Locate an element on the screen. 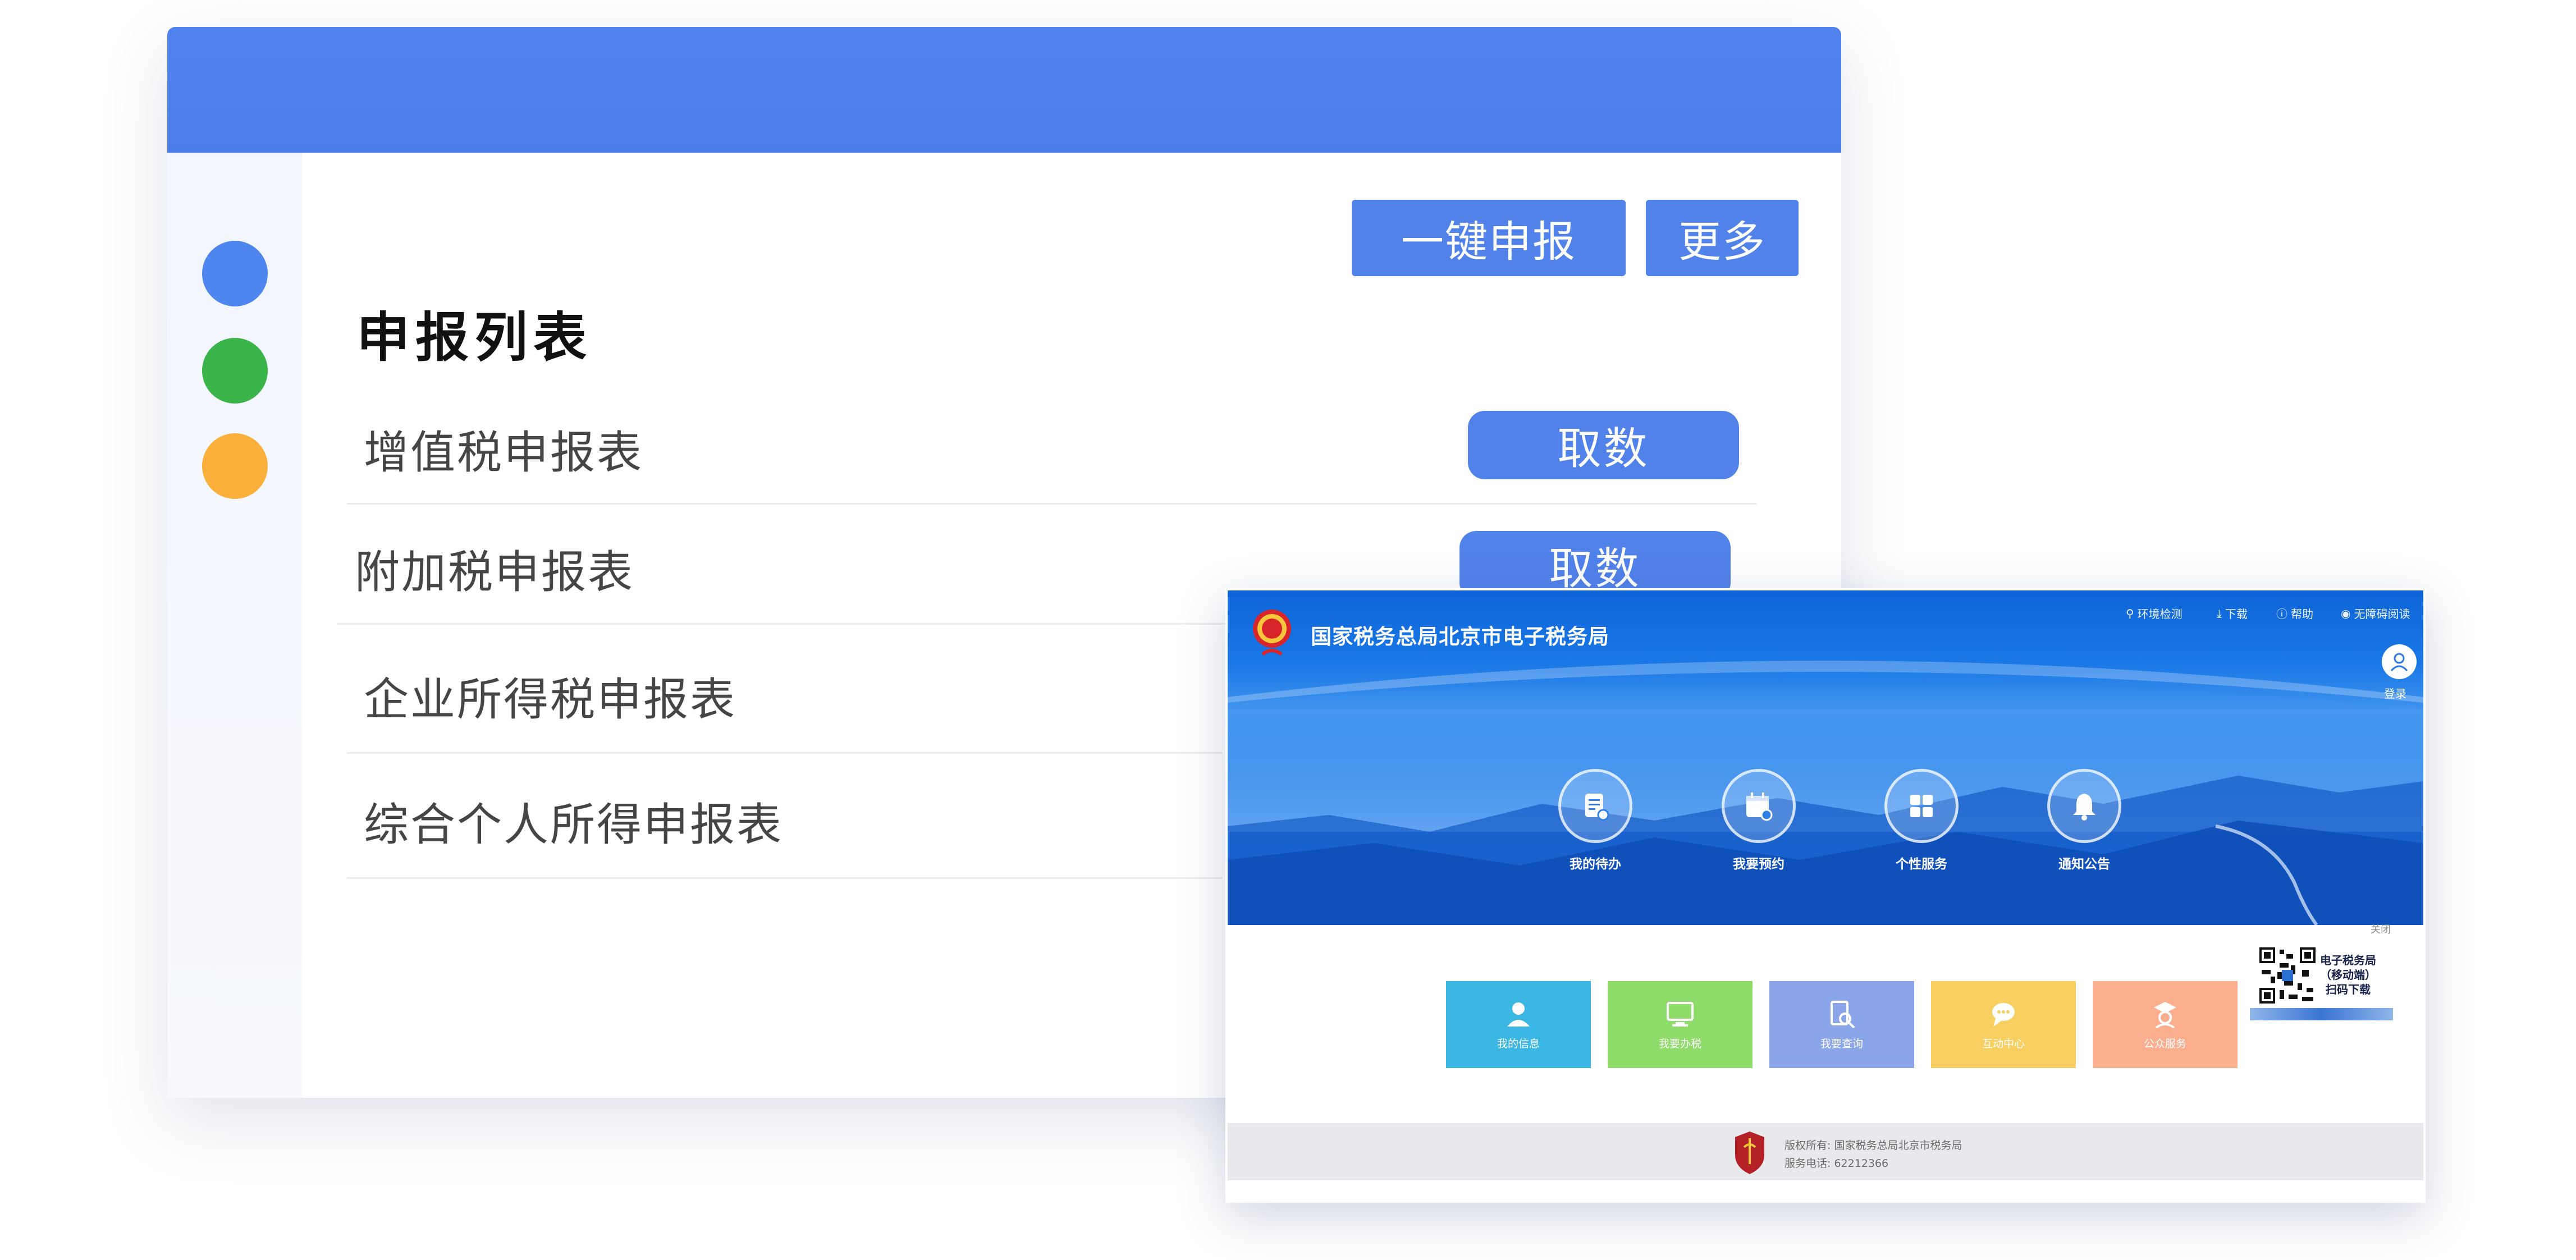 Image resolution: width=2576 pixels, height=1260 pixels. footer-phone: 服务电话: 62212366 is located at coordinates (1837, 1163).